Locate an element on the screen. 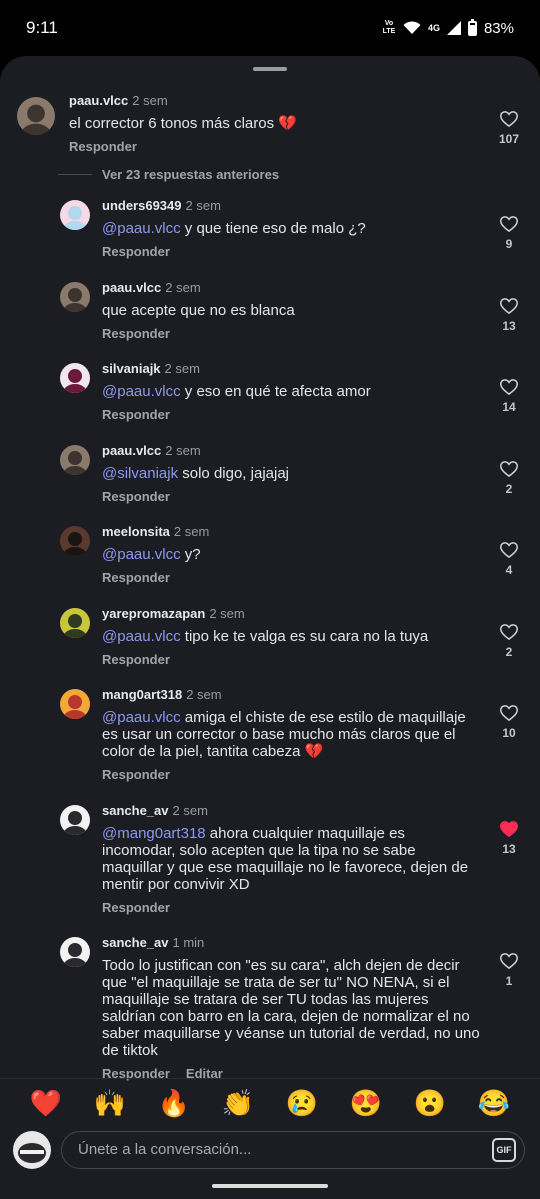 This screenshot has height=1199, width=540. like-count: 9 is located at coordinates (509, 244).